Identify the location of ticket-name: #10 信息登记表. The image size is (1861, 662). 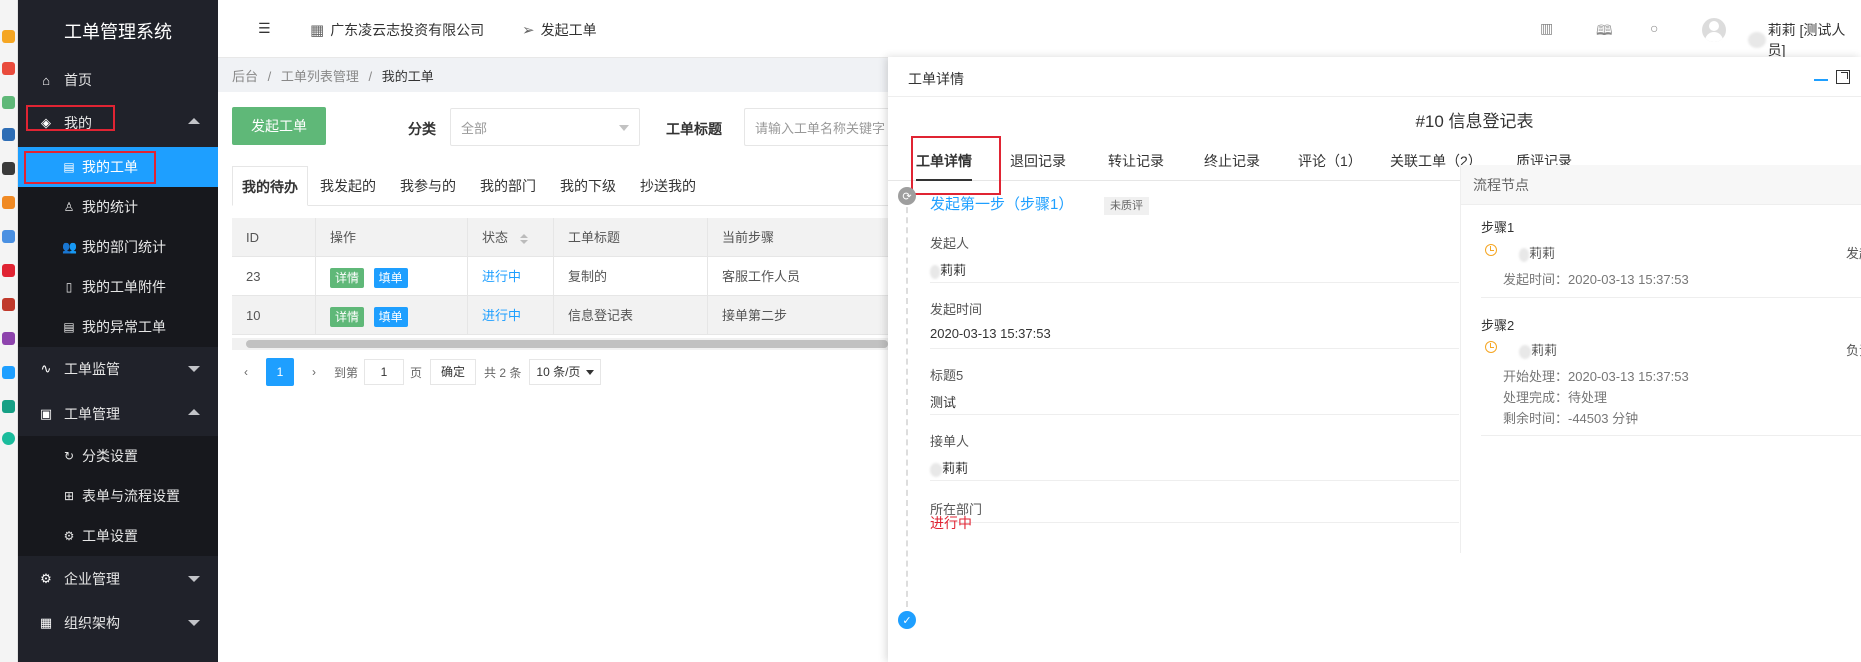
(1374, 119).